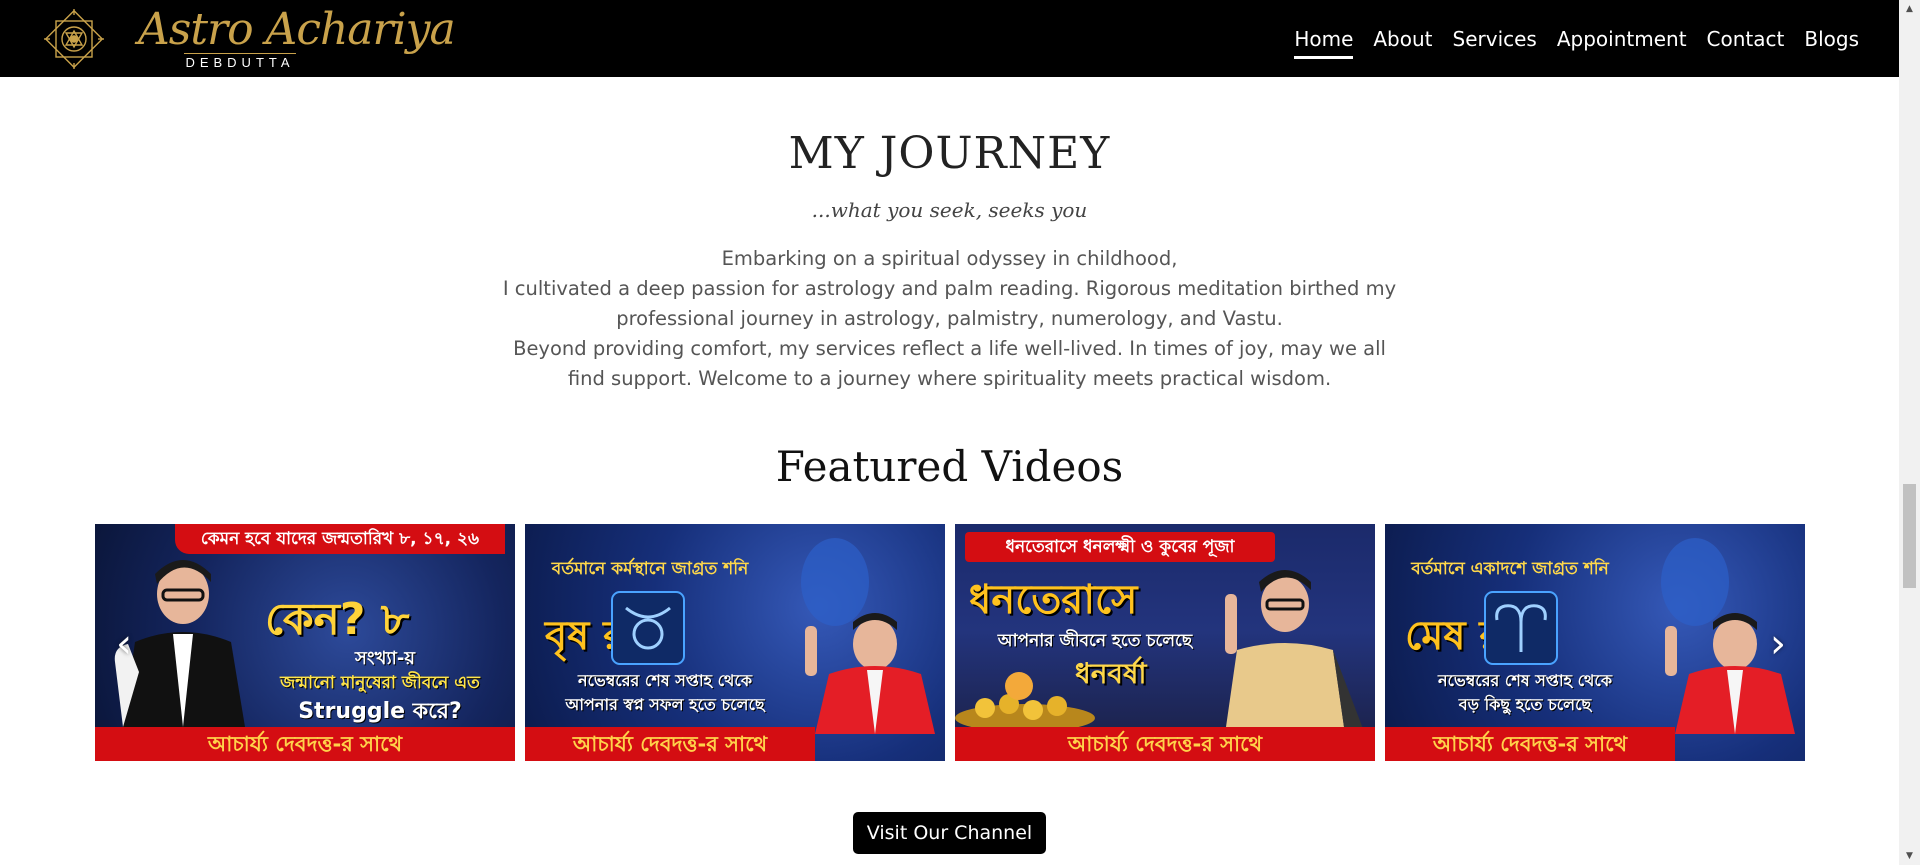 Image resolution: width=1920 pixels, height=865 pixels. Describe the element at coordinates (949, 833) in the screenshot. I see `visit-channel-button: Visit Our Channel` at that location.